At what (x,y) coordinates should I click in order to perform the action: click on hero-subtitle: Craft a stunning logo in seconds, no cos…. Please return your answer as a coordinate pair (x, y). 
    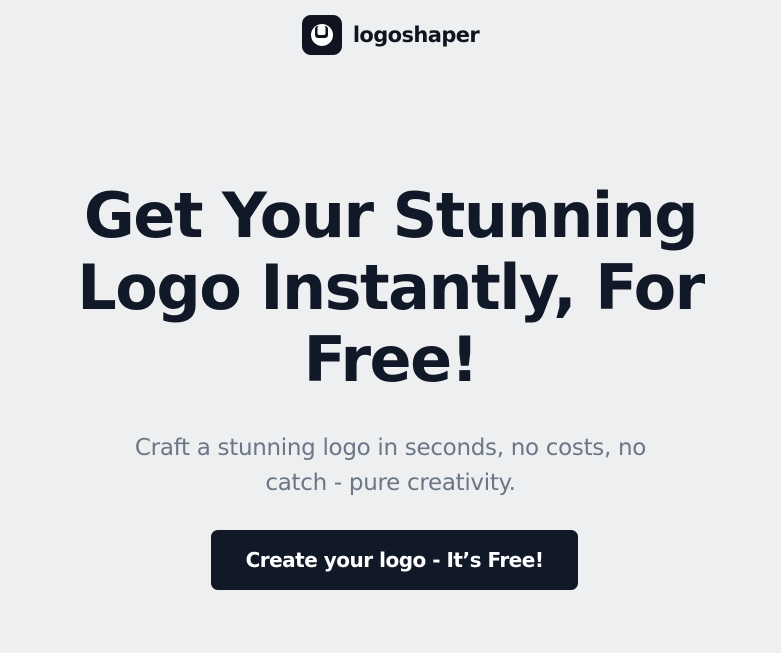
    Looking at the image, I should click on (390, 466).